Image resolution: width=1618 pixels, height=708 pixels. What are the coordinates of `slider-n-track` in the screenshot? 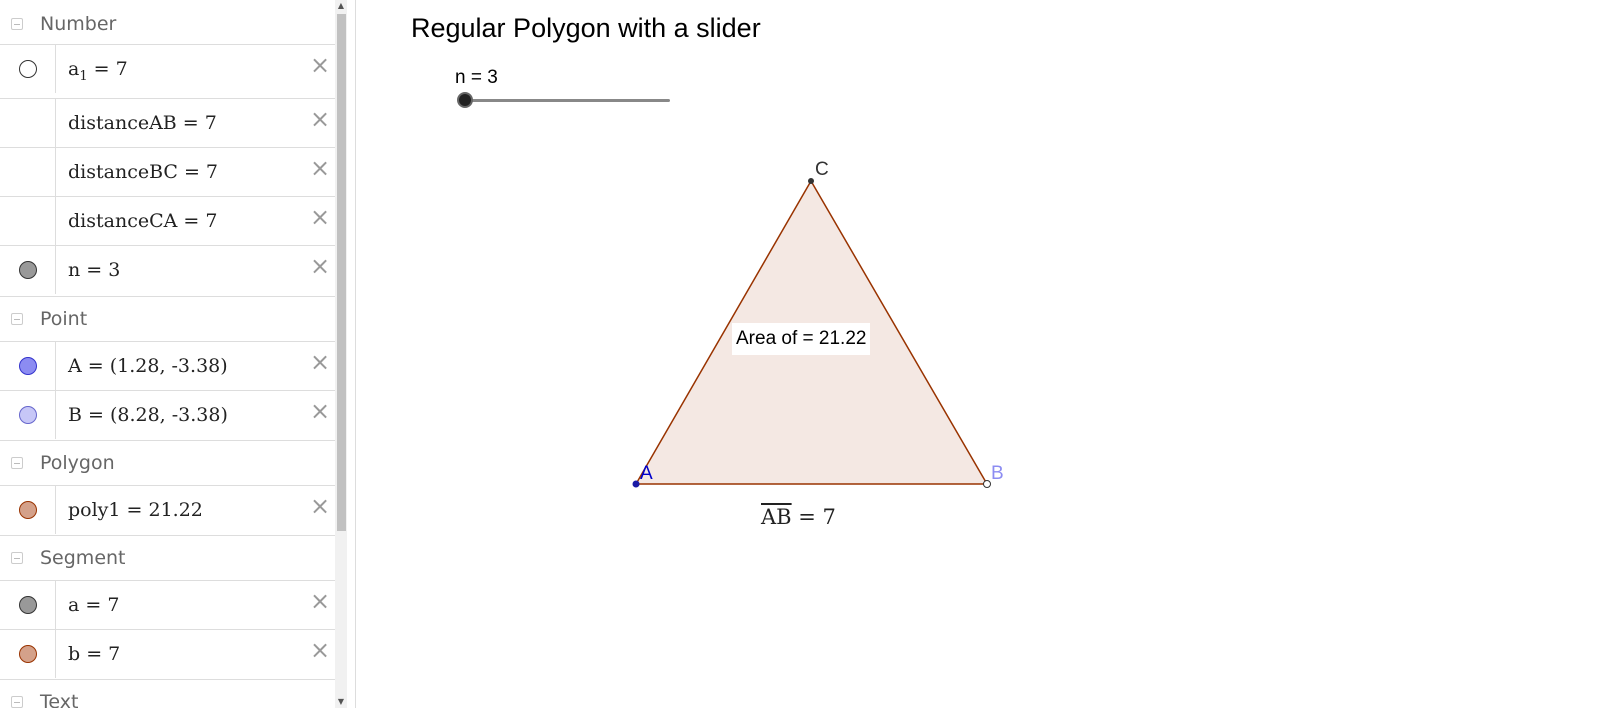 It's located at (568, 100).